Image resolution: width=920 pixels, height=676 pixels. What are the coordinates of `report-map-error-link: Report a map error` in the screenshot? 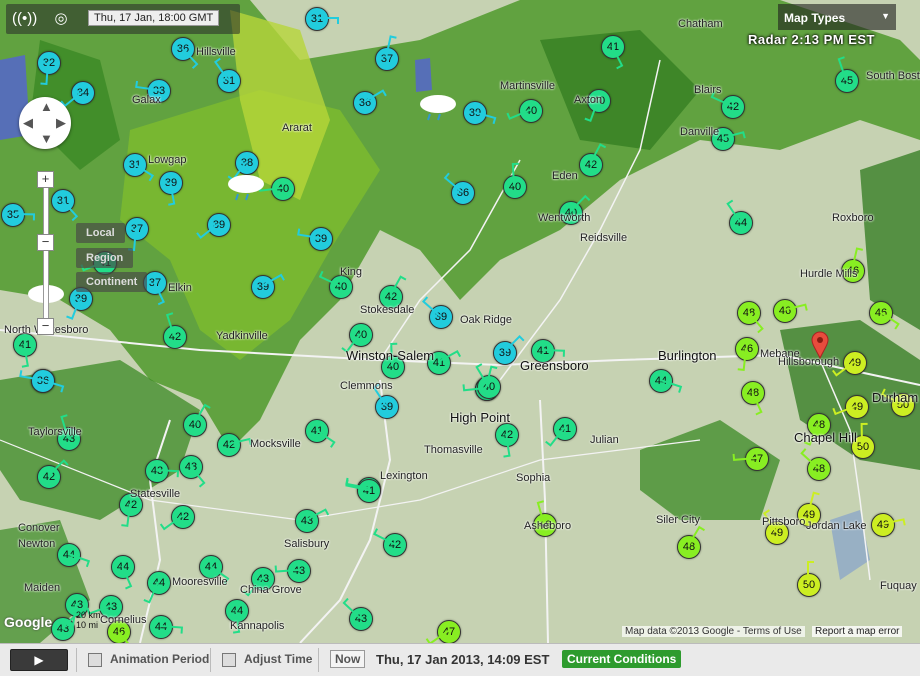 It's located at (857, 631).